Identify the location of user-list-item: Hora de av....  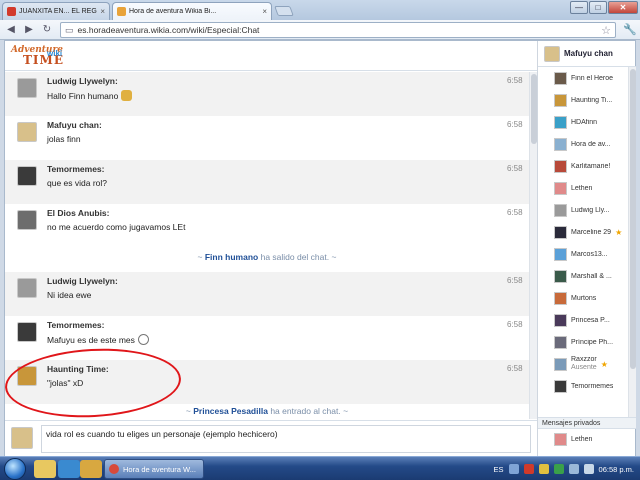
(591, 144).